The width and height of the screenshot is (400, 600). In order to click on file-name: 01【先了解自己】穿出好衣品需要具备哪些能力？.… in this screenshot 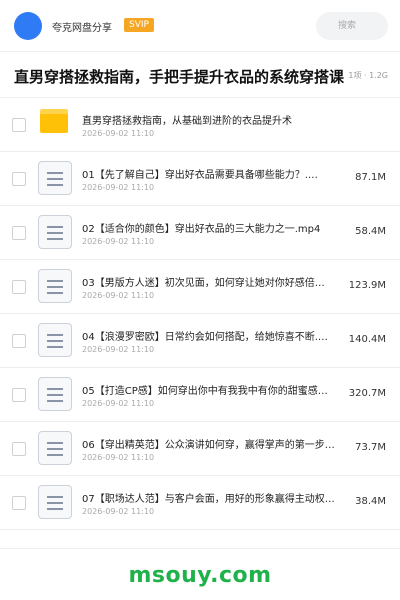, I will do `click(212, 173)`.